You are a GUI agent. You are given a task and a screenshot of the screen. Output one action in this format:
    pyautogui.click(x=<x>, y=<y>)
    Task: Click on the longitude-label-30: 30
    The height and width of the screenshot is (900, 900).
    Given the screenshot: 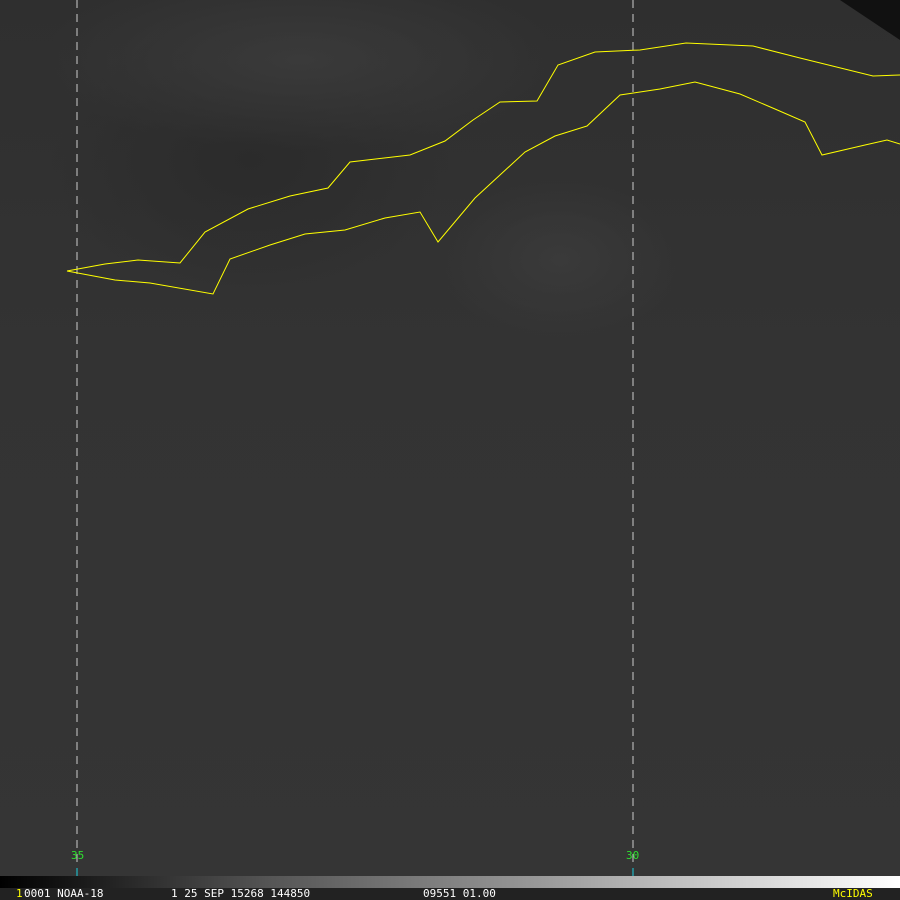 What is the action you would take?
    pyautogui.click(x=633, y=855)
    